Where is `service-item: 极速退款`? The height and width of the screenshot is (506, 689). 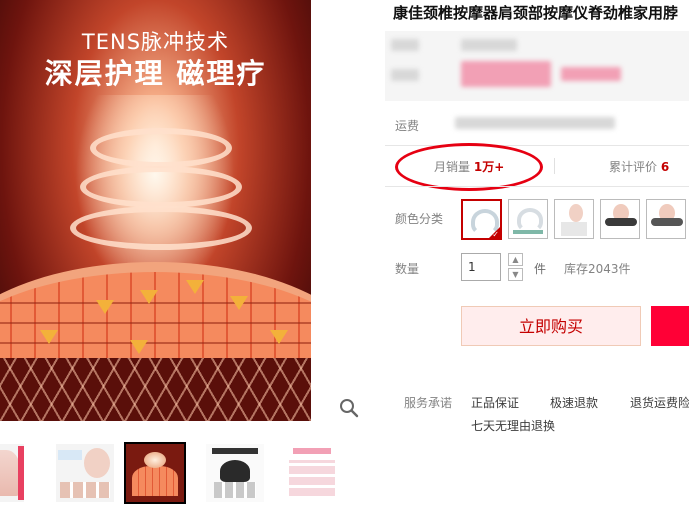
service-item: 极速退款 is located at coordinates (574, 402).